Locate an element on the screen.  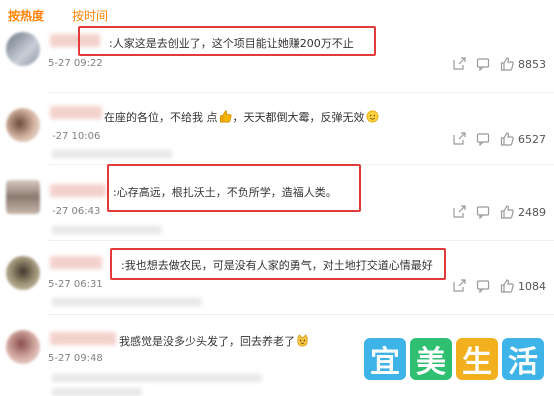
like-count: 2489 is located at coordinates (532, 212).